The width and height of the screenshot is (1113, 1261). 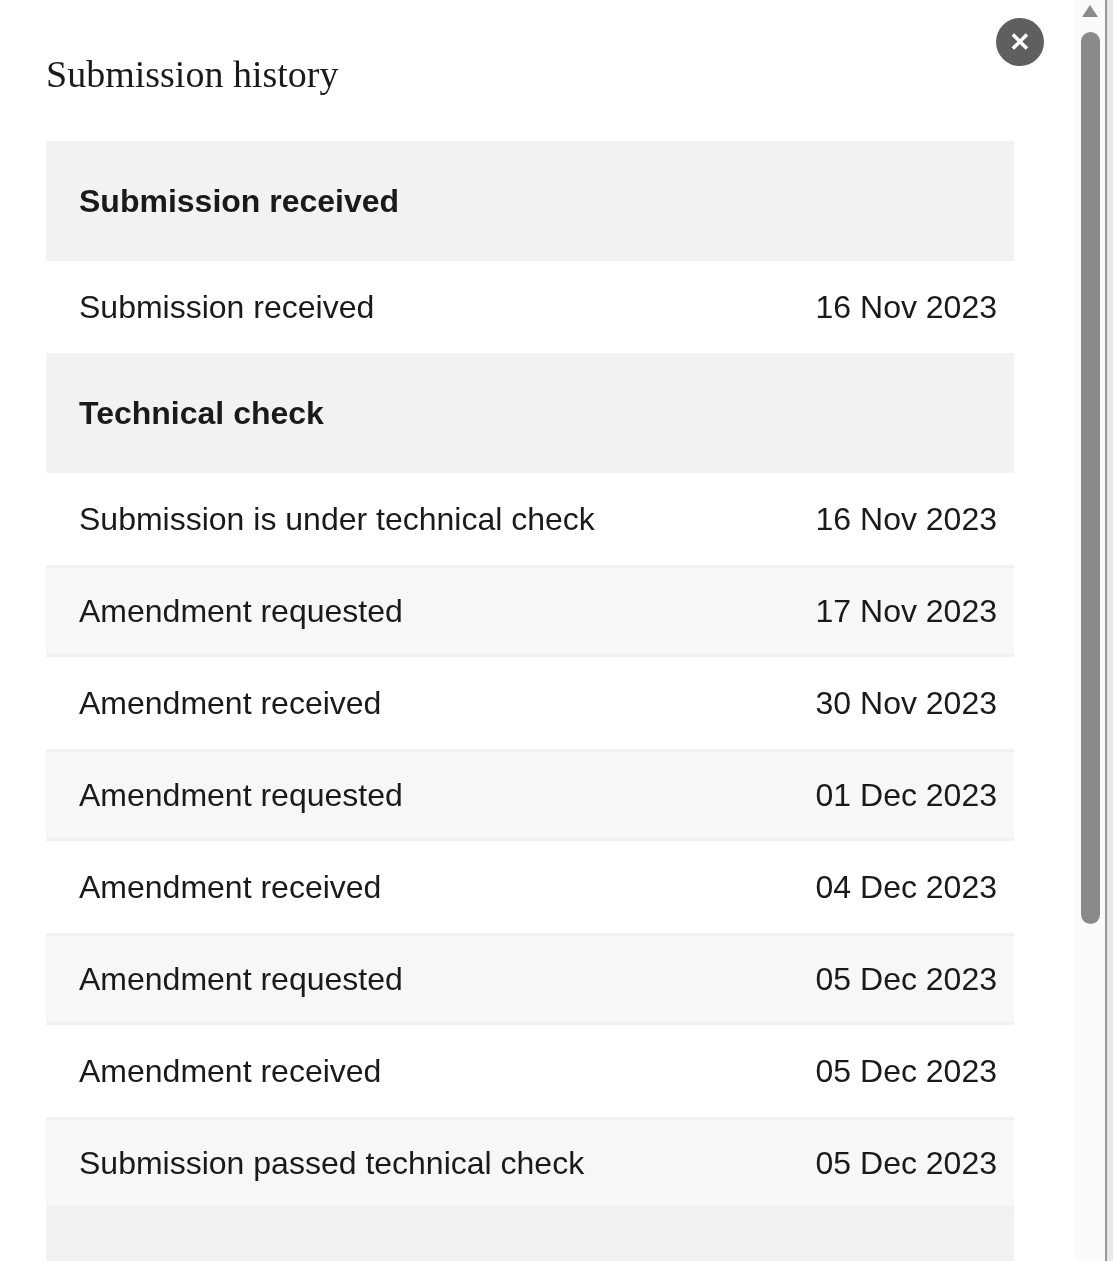 What do you see at coordinates (1090, 11) in the screenshot?
I see `scroll-up-icon` at bounding box center [1090, 11].